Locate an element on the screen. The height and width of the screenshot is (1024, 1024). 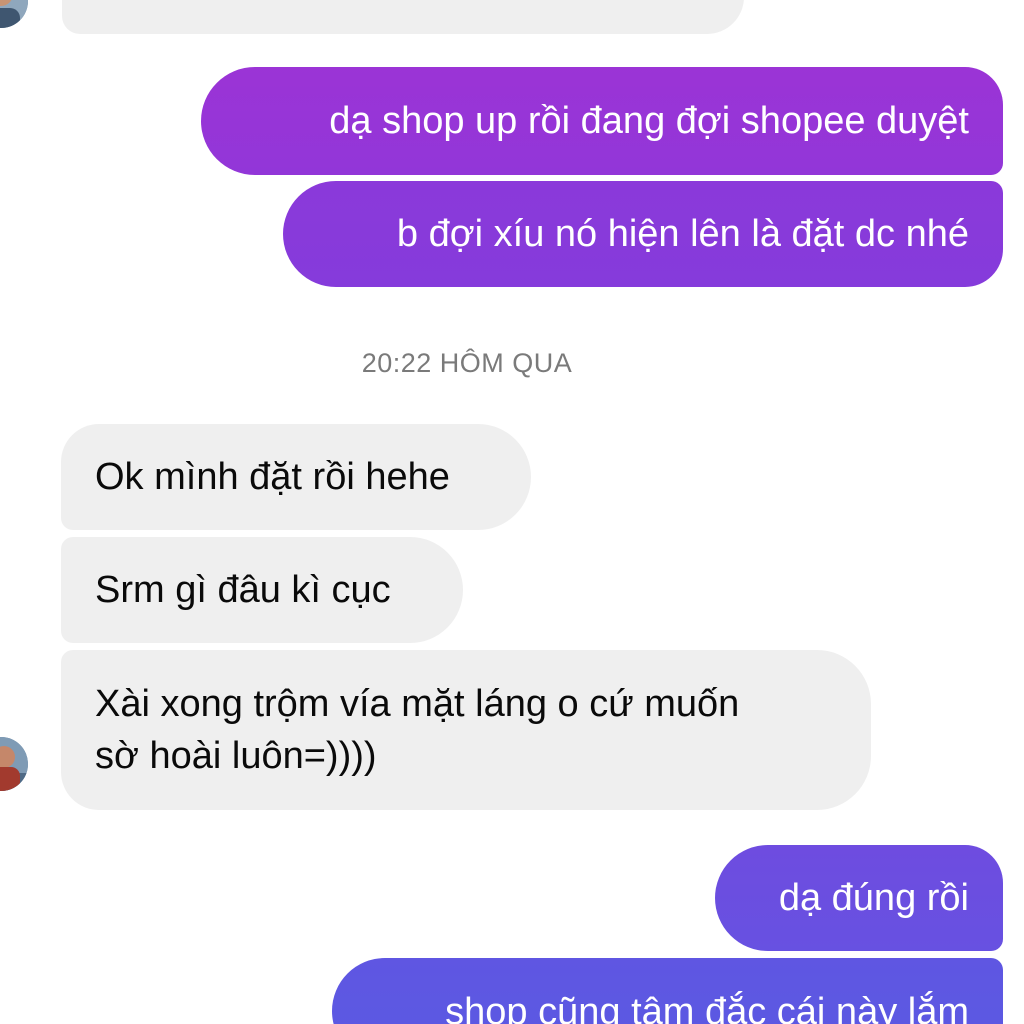
message-bubble-outgoing: dạ đúng rồi is located at coordinates (859, 898).